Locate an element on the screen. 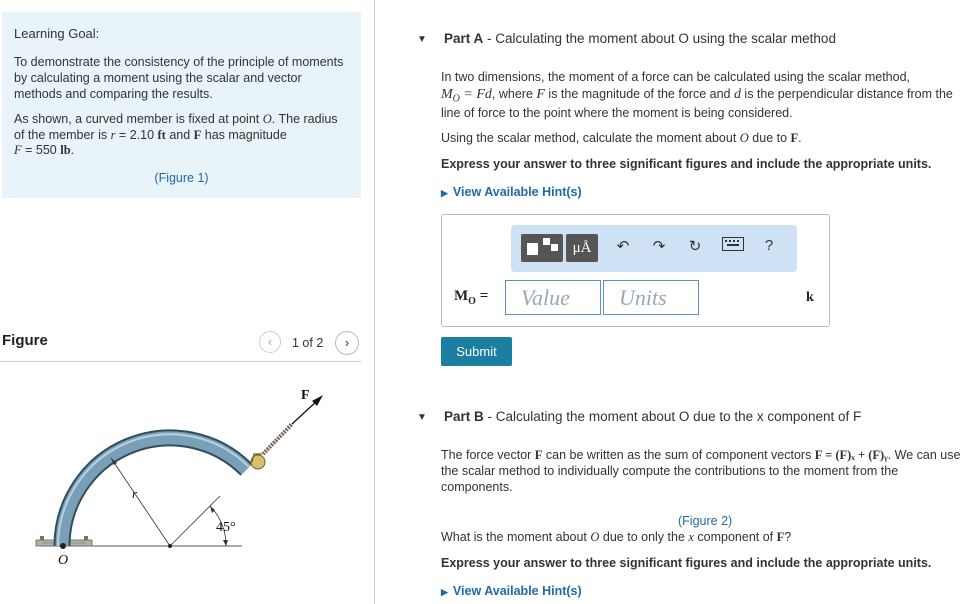 This screenshot has width=975, height=604. submit-button: Submit is located at coordinates (476, 351).